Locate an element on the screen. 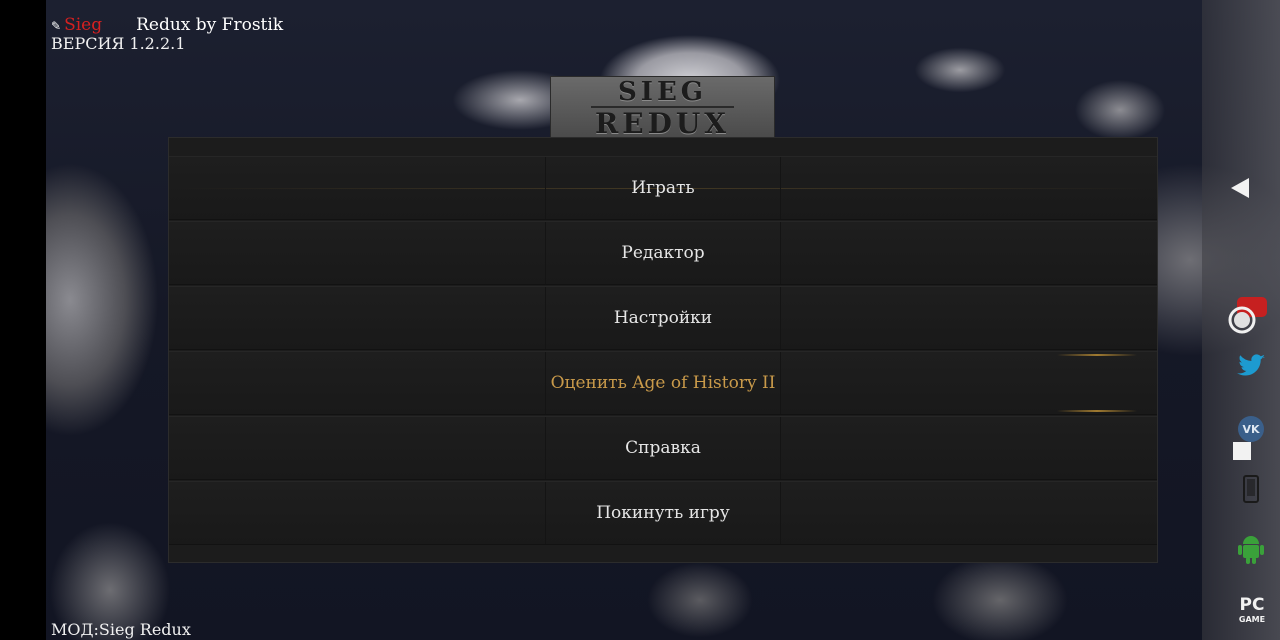 The width and height of the screenshot is (1280, 640). menu-item-help: Справка is located at coordinates (663, 448).